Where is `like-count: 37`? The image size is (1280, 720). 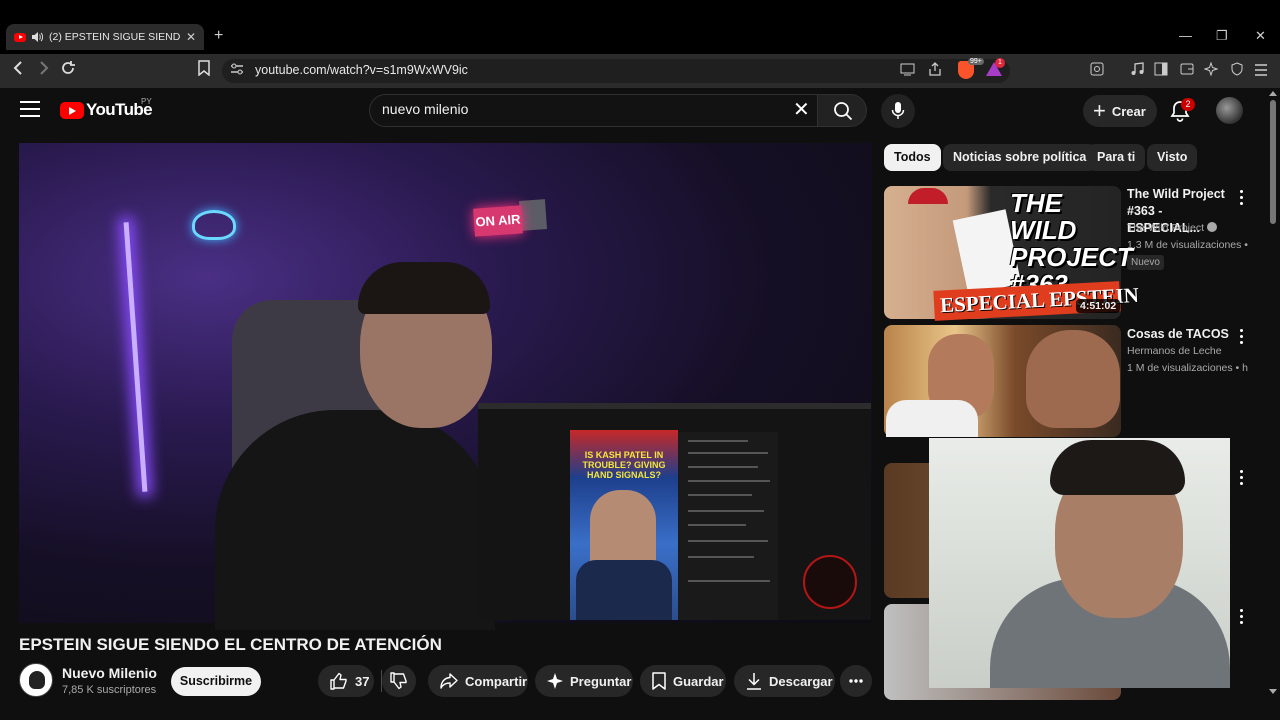
like-count: 37 is located at coordinates (362, 681).